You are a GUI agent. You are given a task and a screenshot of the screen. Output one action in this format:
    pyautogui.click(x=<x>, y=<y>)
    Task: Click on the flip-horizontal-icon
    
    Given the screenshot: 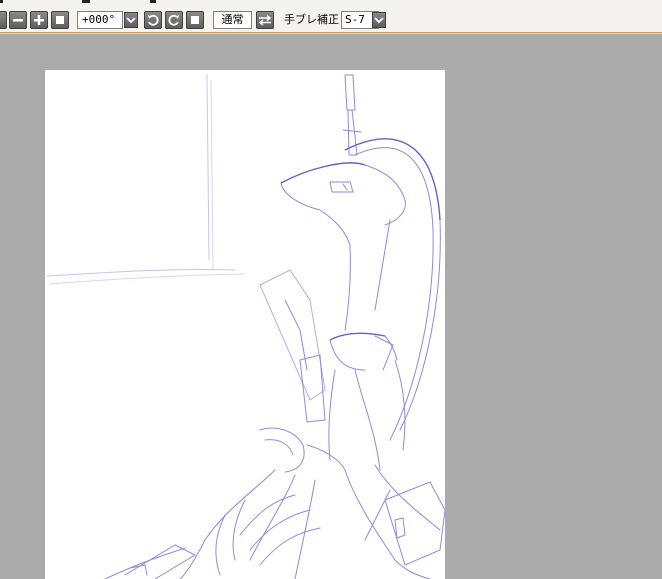 What is the action you would take?
    pyautogui.click(x=265, y=20)
    